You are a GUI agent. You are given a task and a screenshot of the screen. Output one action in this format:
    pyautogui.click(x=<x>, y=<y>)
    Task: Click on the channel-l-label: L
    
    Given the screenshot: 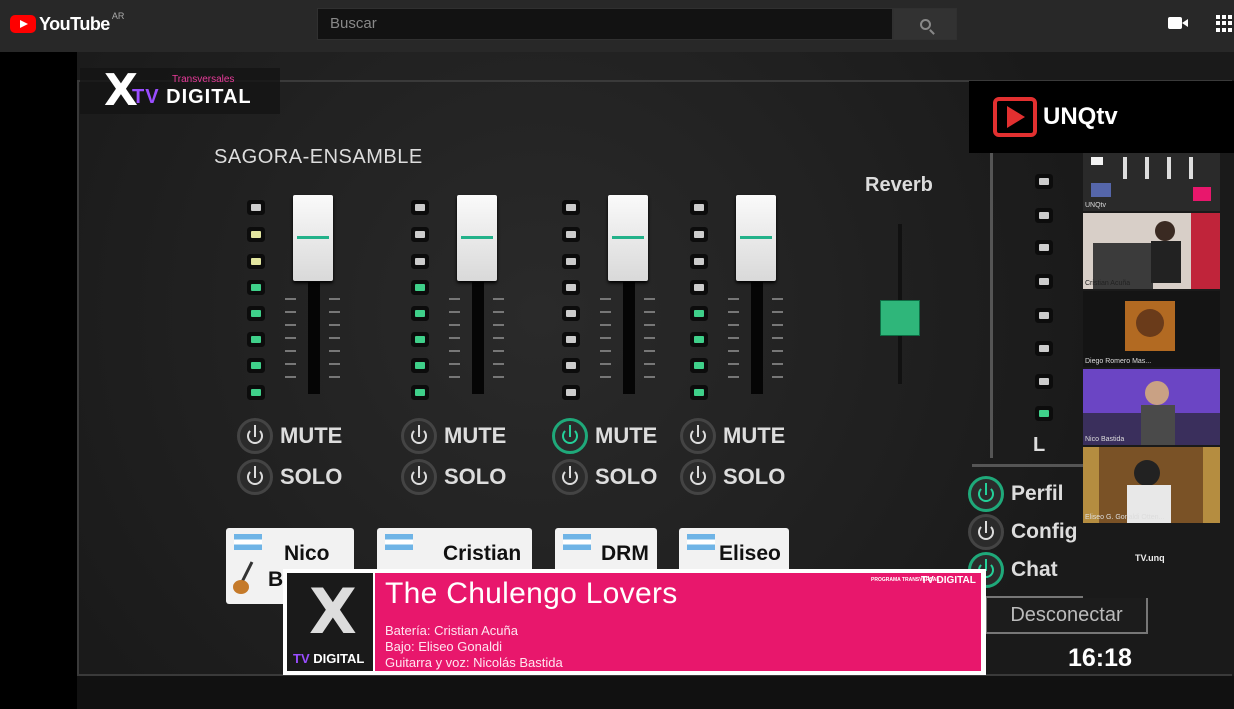 What is the action you would take?
    pyautogui.click(x=1039, y=445)
    